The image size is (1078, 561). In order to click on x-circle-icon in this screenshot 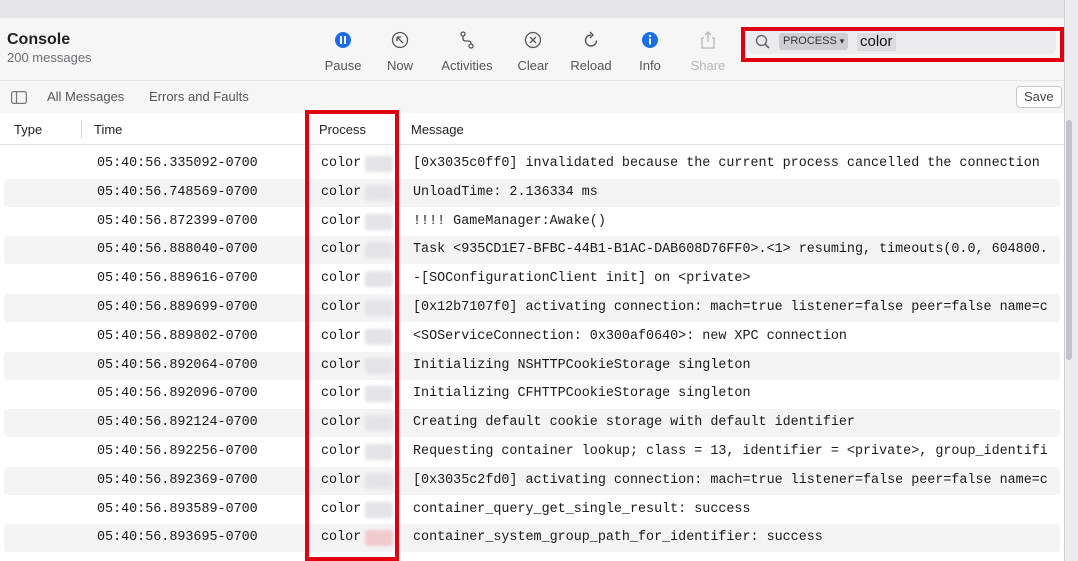, I will do `click(533, 40)`.